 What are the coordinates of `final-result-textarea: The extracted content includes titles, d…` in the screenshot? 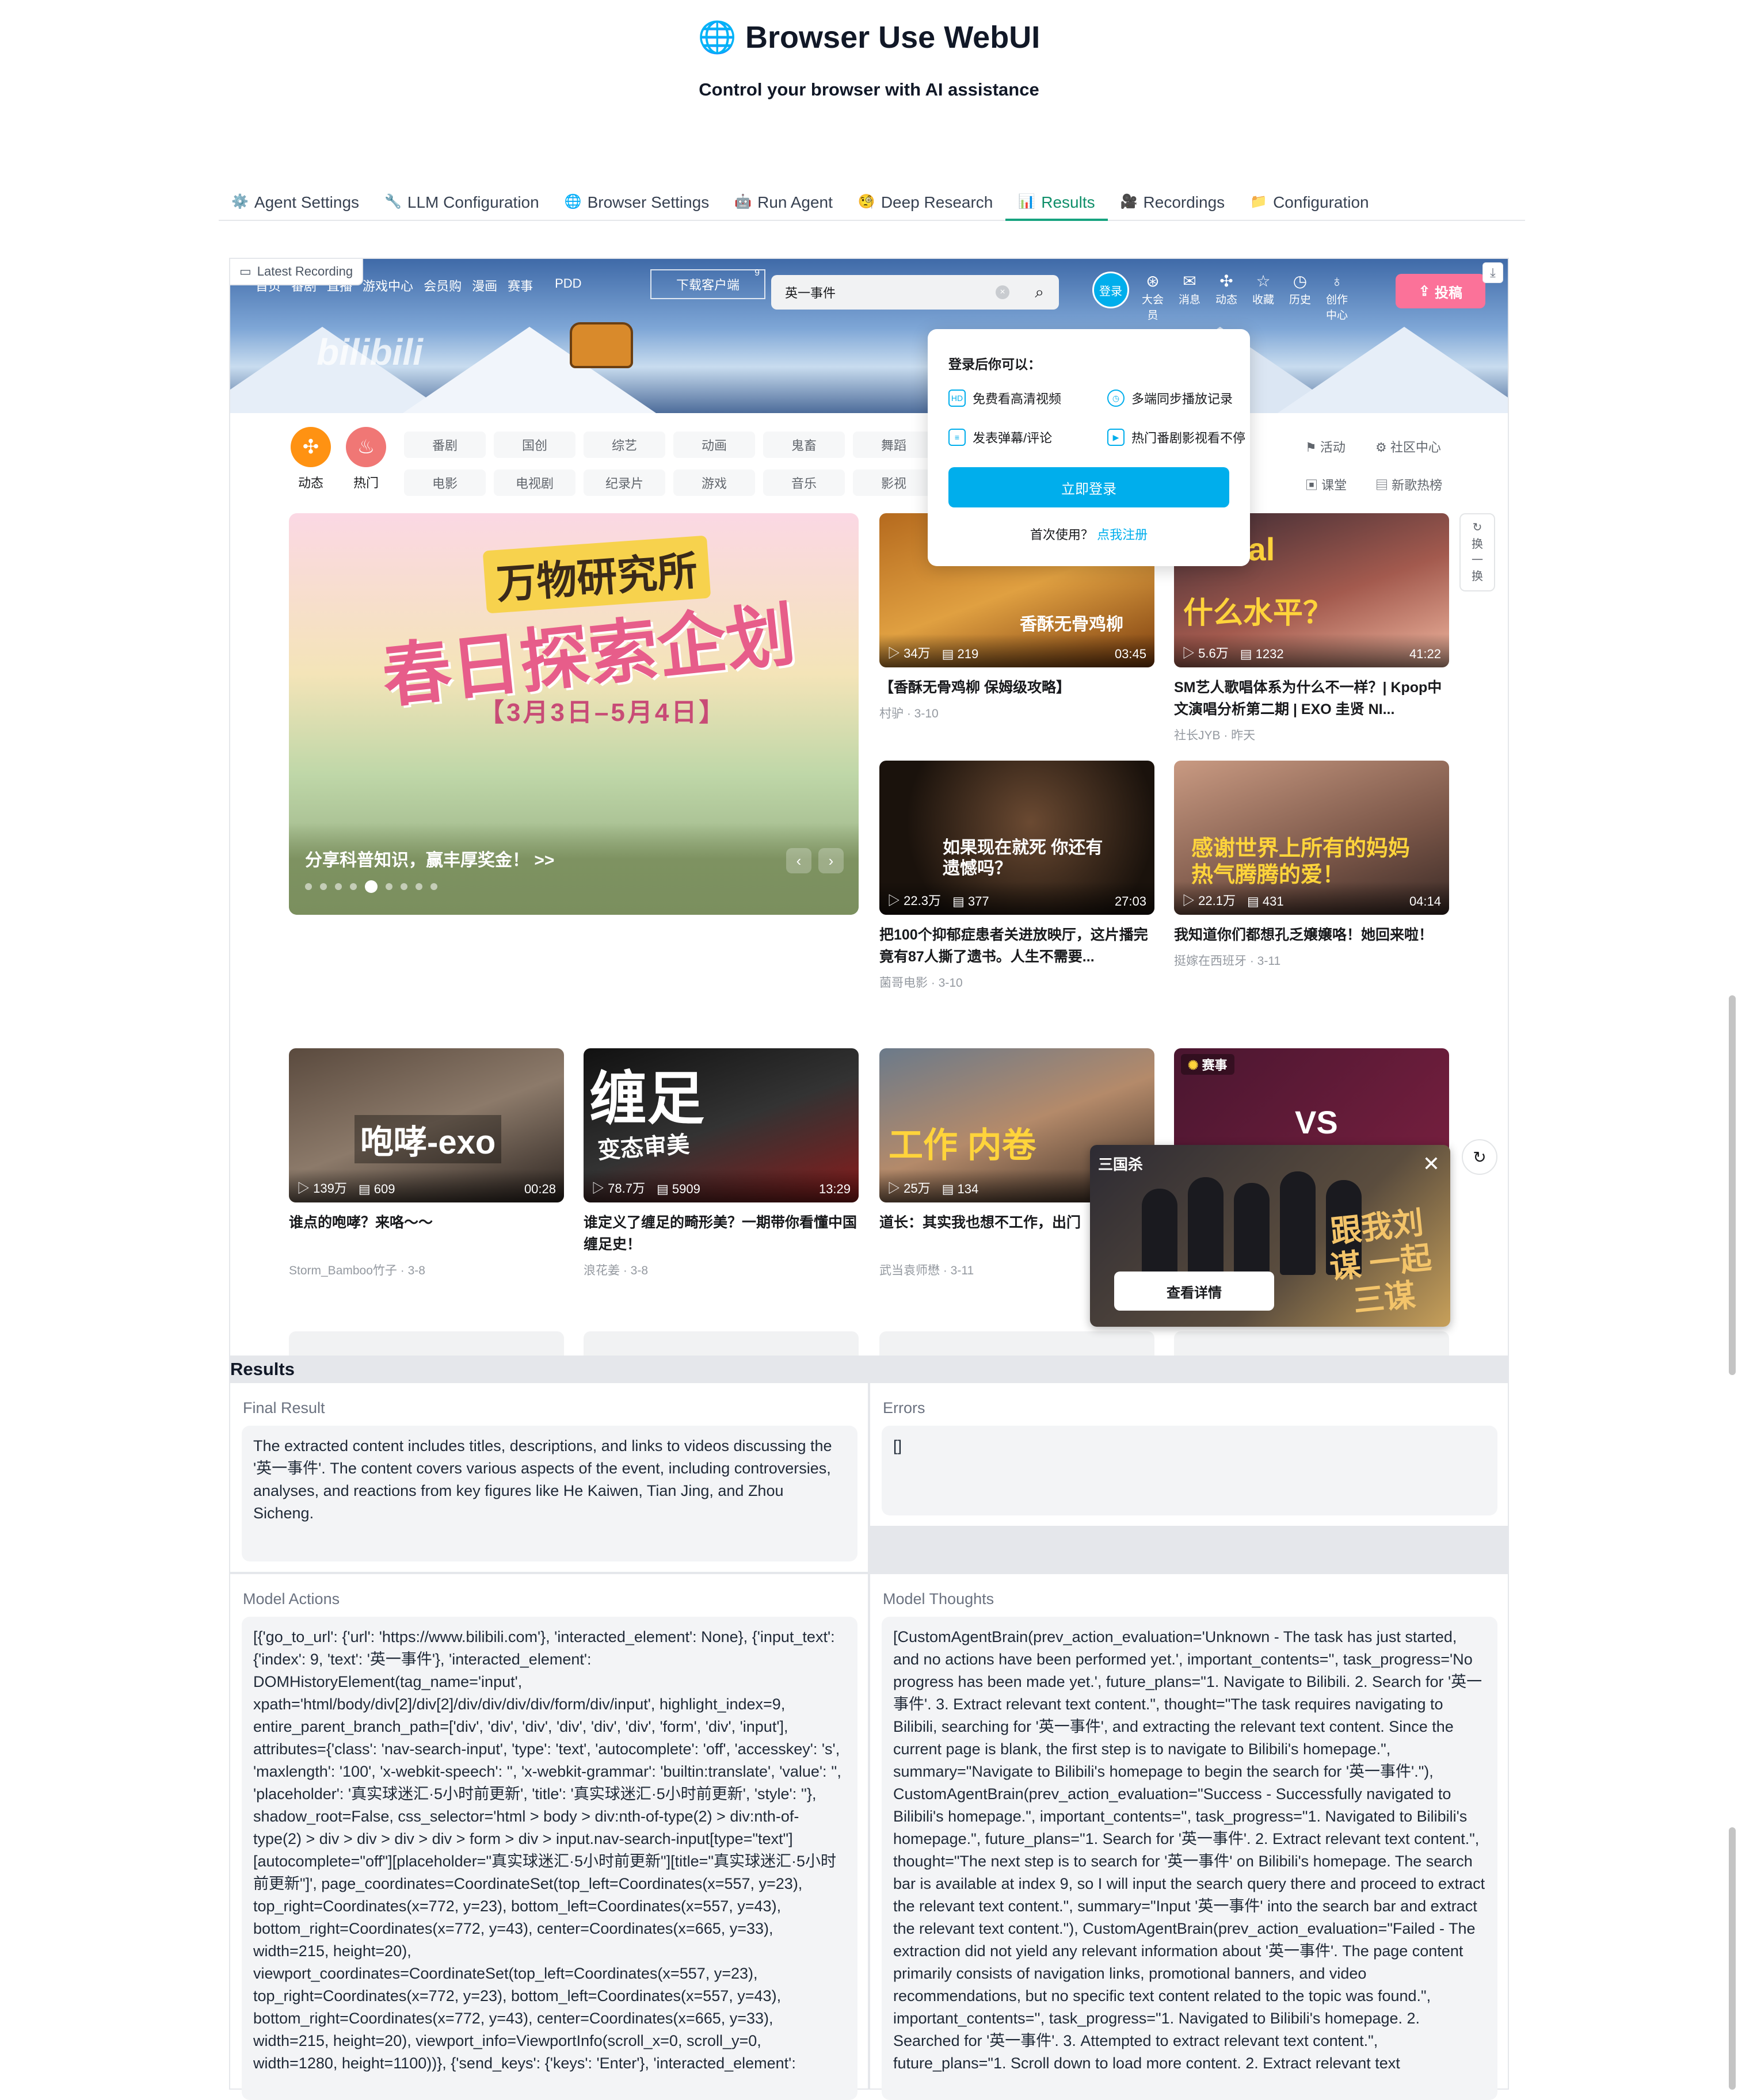 It's located at (549, 1493).